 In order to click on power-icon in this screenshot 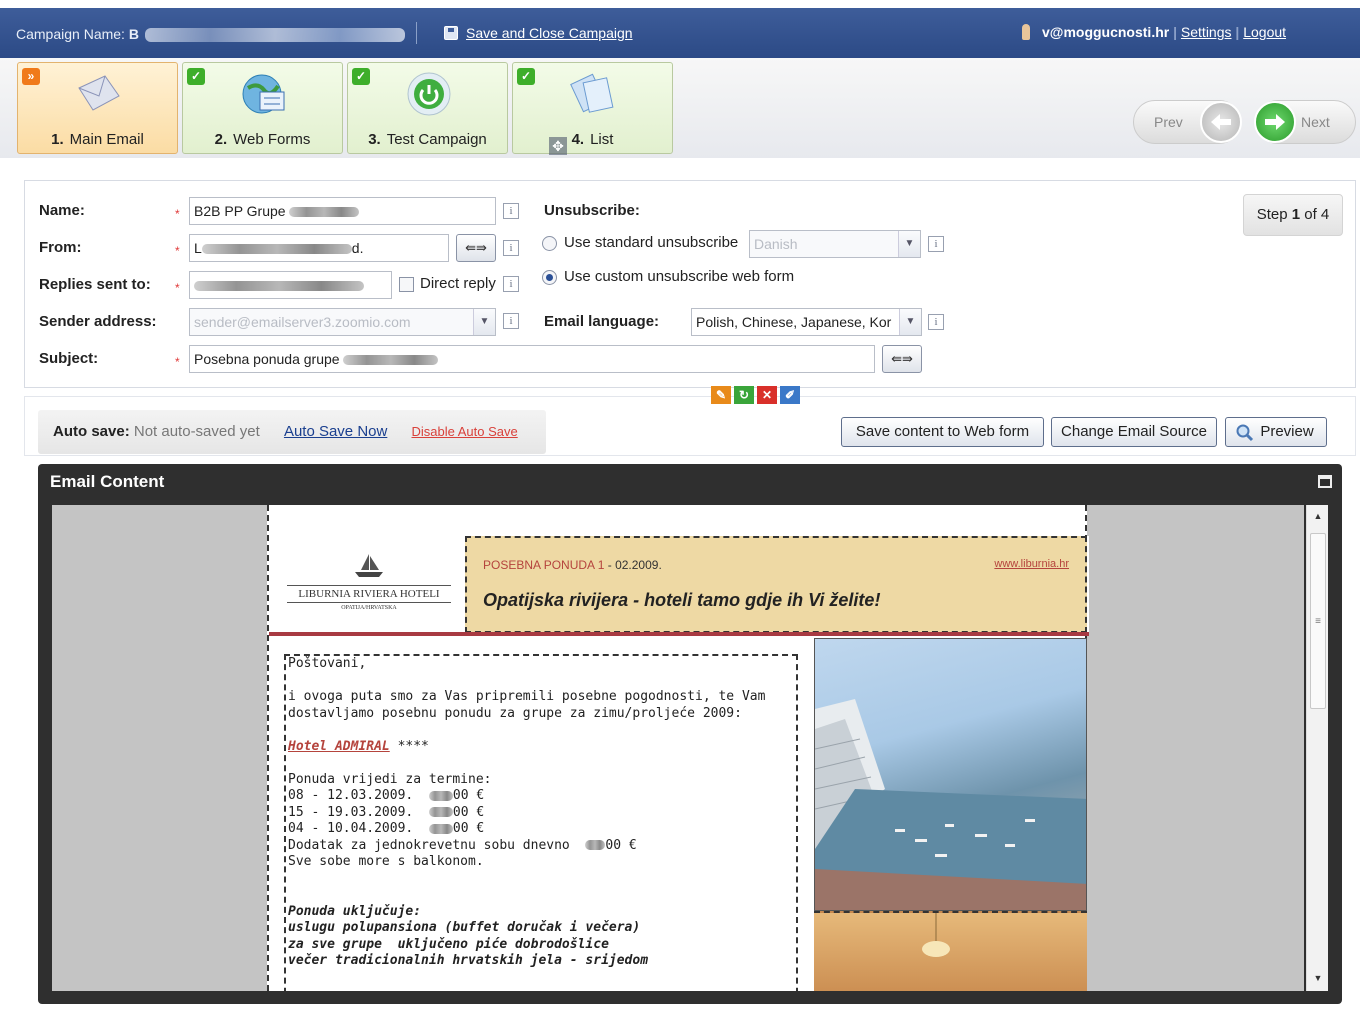, I will do `click(429, 94)`.